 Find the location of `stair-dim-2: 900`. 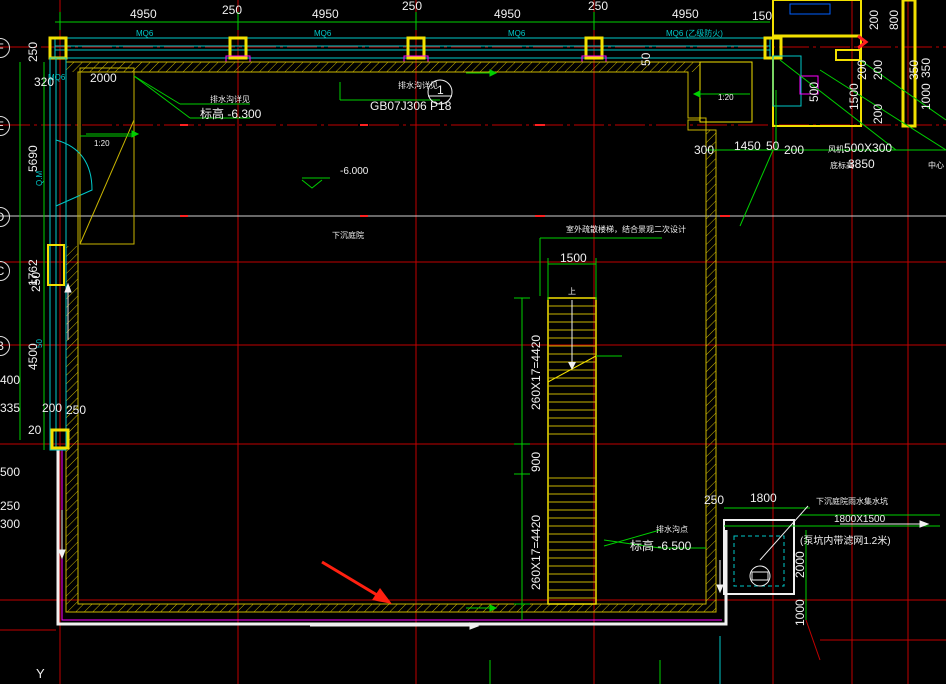

stair-dim-2: 900 is located at coordinates (536, 461).